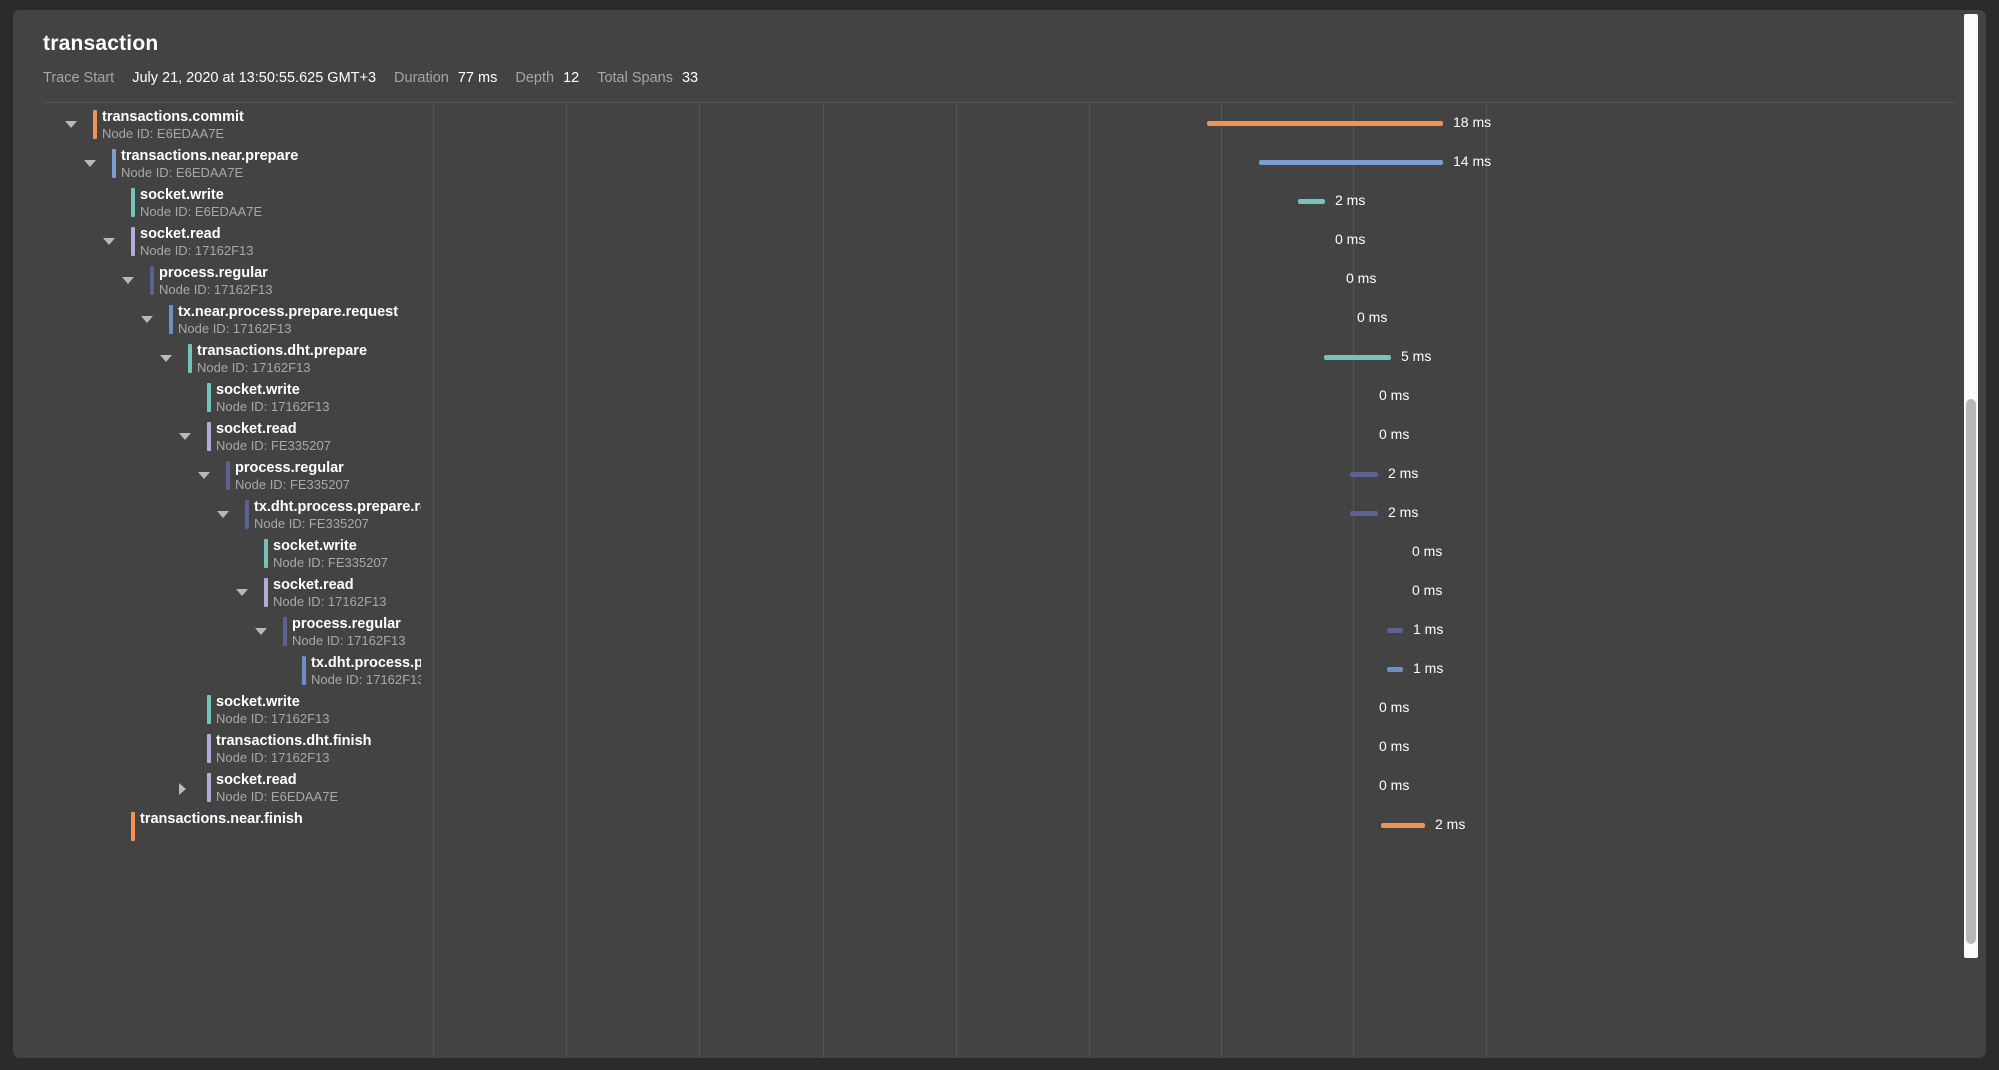  I want to click on trace-start-value: July 21, 2020 at 13:50:55.625 GMT+3, so click(254, 78).